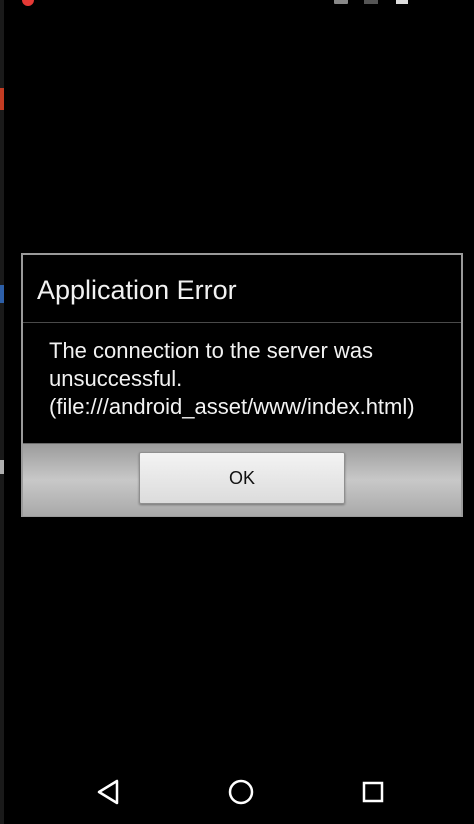 The image size is (474, 824). I want to click on back-button, so click(109, 792).